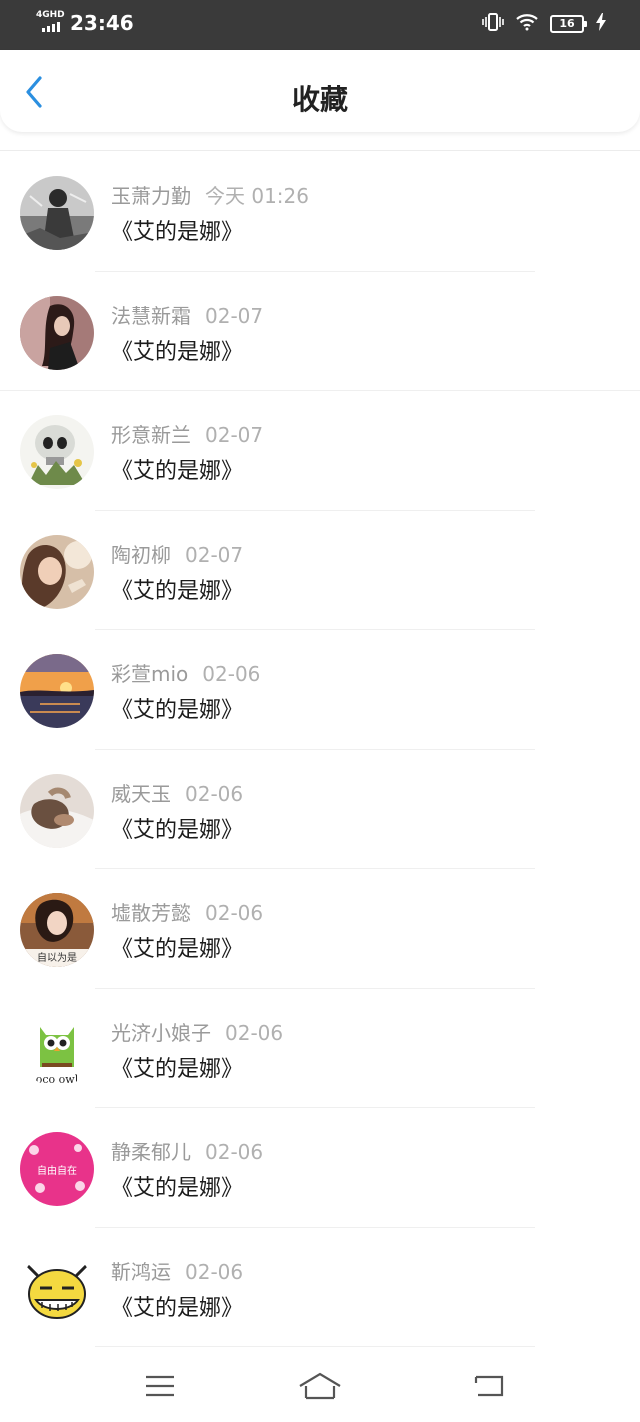 This screenshot has height=1422, width=640. I want to click on item-meta: 形意新兰 02-07, so click(187, 433).